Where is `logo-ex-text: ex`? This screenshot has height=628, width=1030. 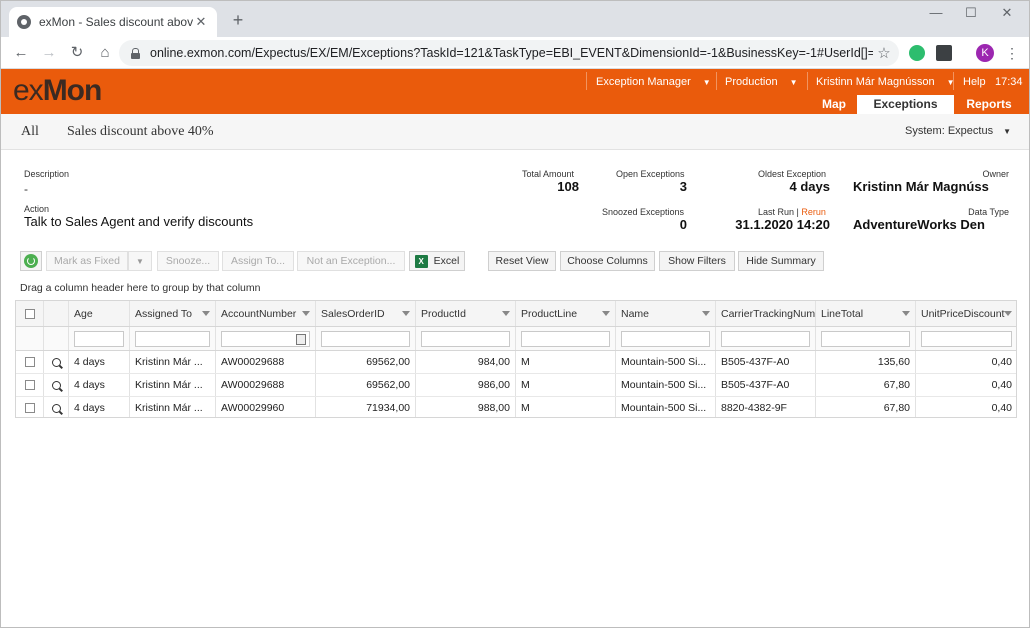
logo-ex-text: ex is located at coordinates (28, 90).